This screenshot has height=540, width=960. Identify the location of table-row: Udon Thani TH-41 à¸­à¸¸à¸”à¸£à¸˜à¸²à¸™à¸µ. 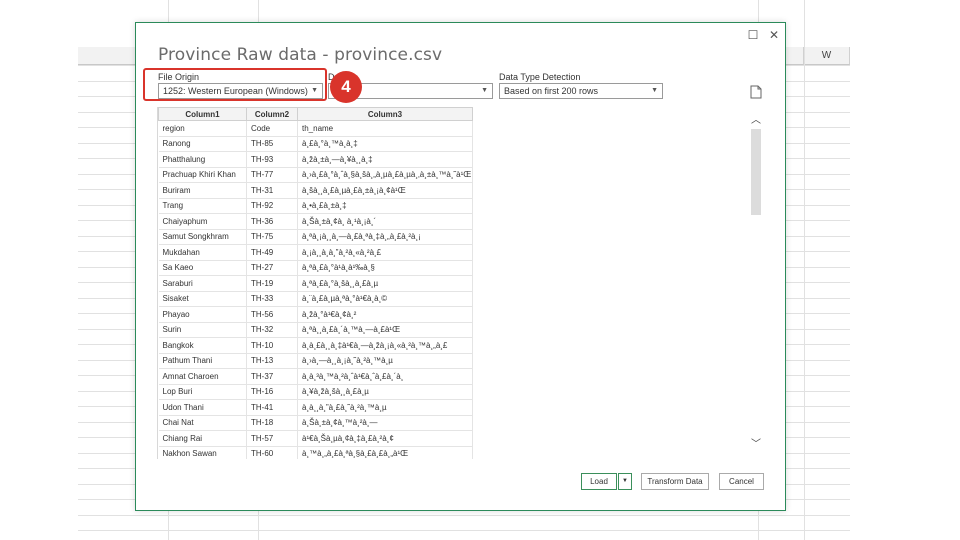
(315, 407).